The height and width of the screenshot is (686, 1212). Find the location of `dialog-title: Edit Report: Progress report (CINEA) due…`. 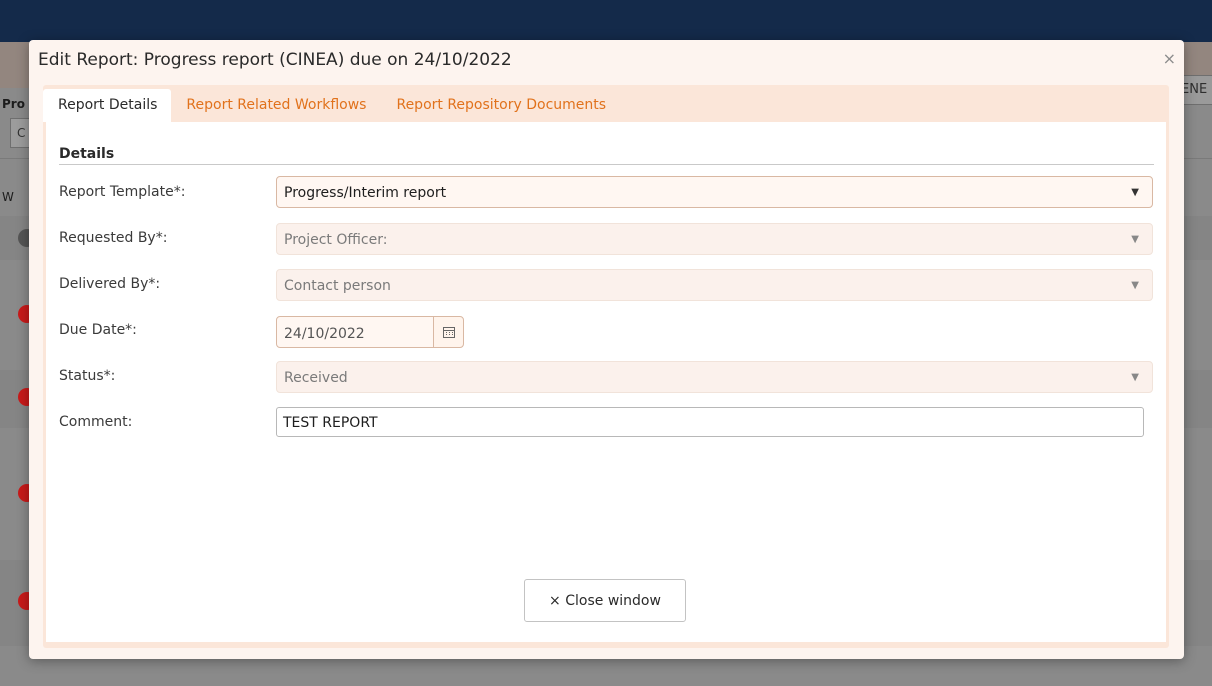

dialog-title: Edit Report: Progress report (CINEA) due… is located at coordinates (275, 60).